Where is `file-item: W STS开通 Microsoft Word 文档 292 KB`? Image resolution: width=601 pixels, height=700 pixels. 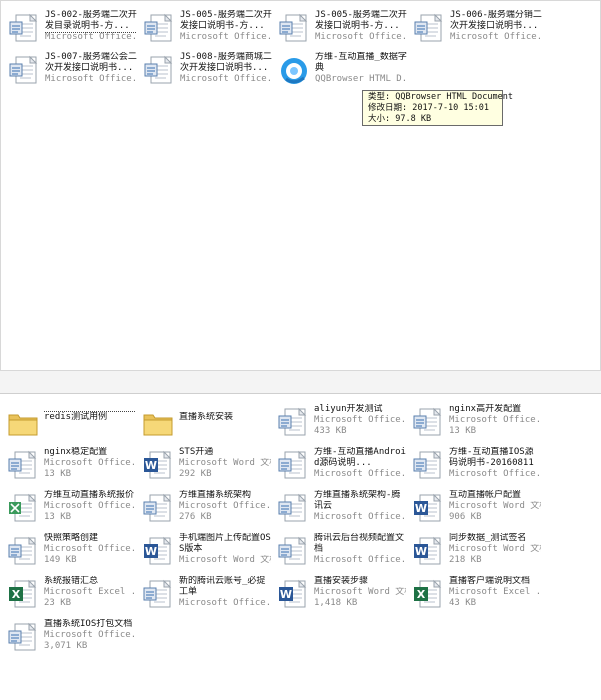 file-item: W STS开通 Microsoft Word 文档 292 KB is located at coordinates (204, 465).